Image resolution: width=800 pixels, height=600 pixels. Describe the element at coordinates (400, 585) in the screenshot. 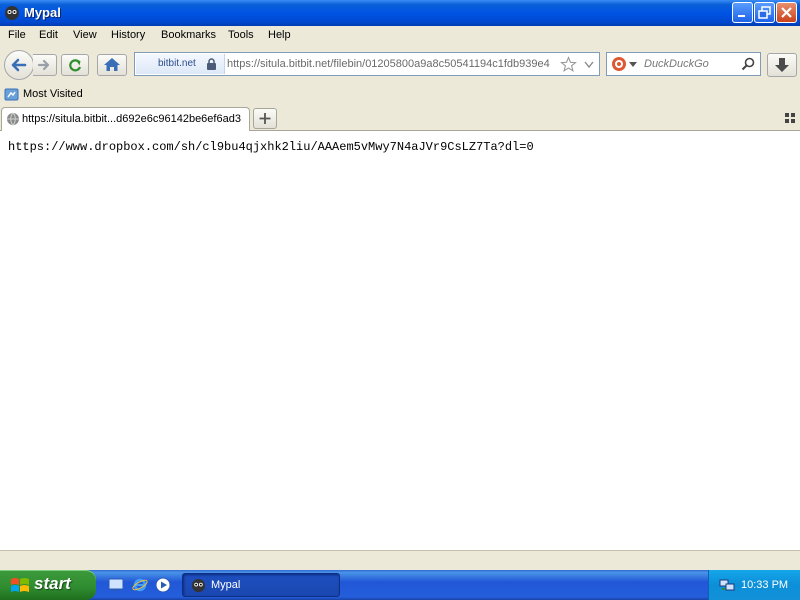

I see `taskbar: start Mypal 10:33 PM` at that location.